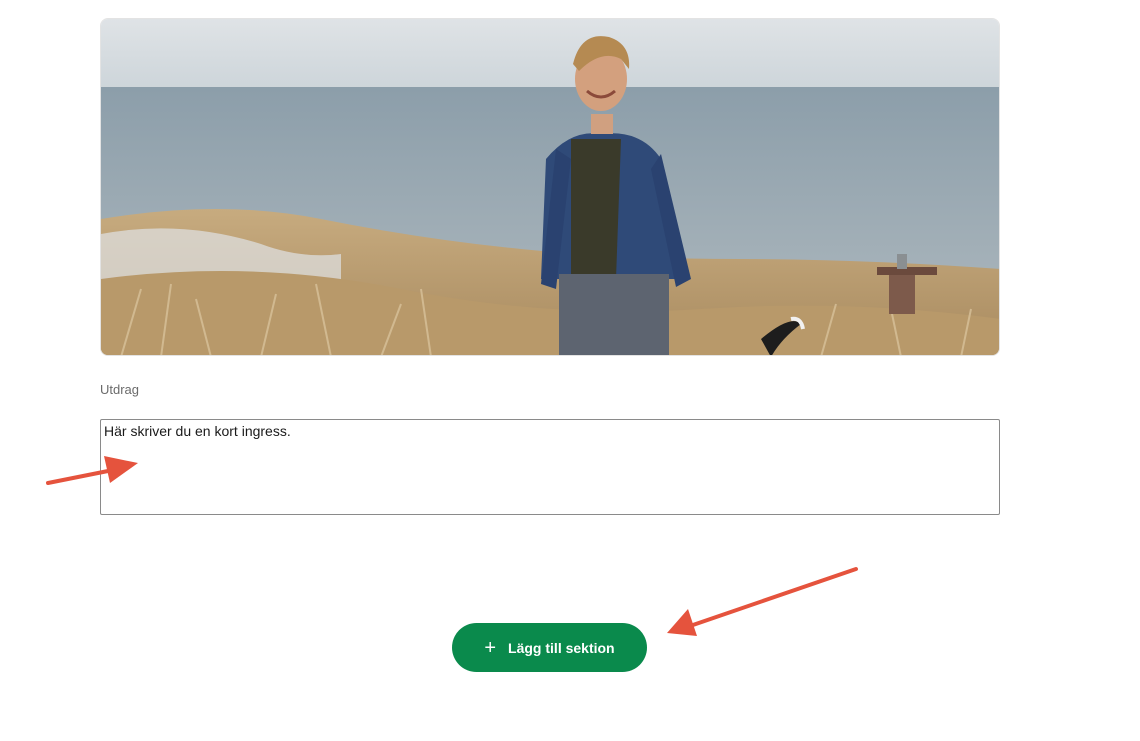 This screenshot has height=741, width=1140. I want to click on plus-icon: +, so click(490, 647).